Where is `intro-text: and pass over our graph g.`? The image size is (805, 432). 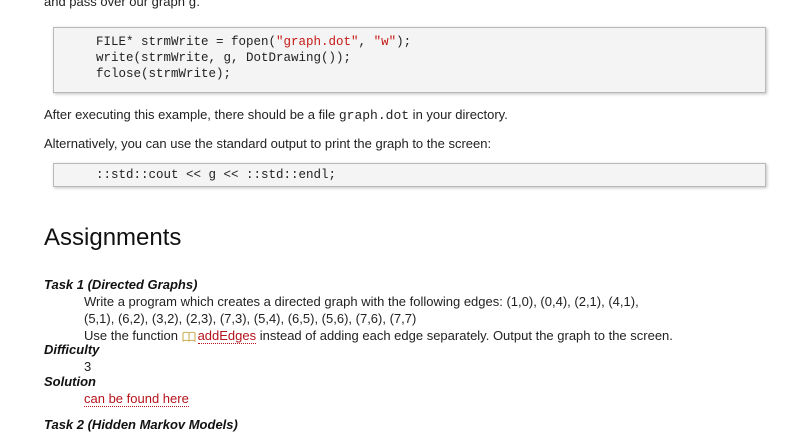 intro-text: and pass over our graph g. is located at coordinates (122, 5).